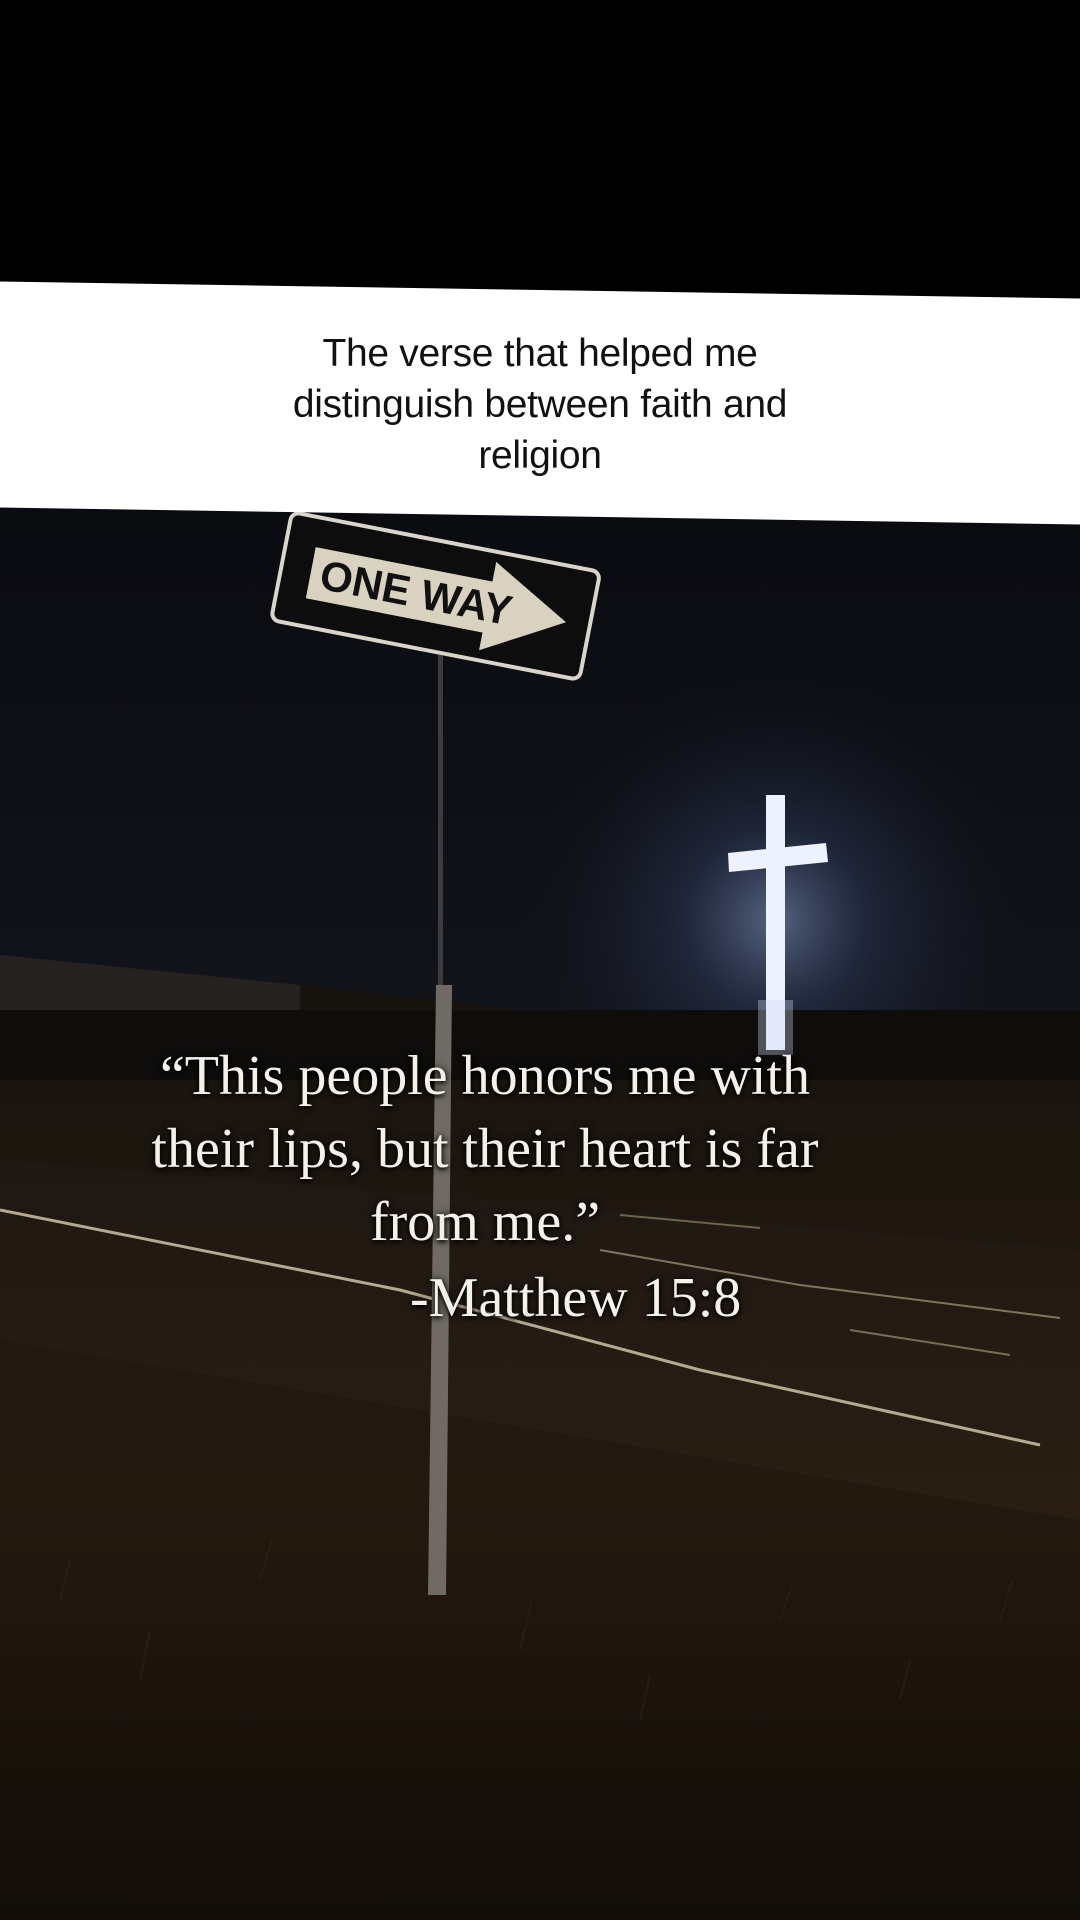  I want to click on caption-line: The verse that helped me, so click(540, 353).